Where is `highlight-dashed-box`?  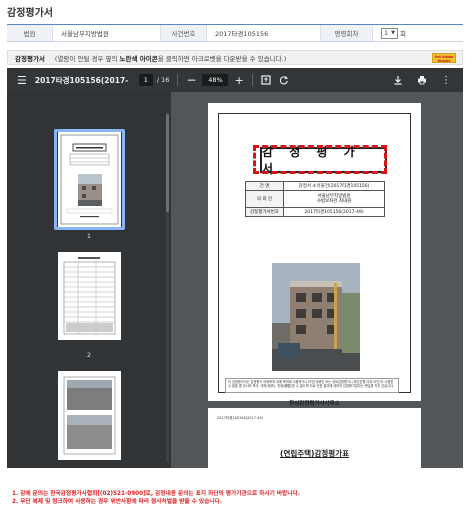 highlight-dashed-box is located at coordinates (320, 159).